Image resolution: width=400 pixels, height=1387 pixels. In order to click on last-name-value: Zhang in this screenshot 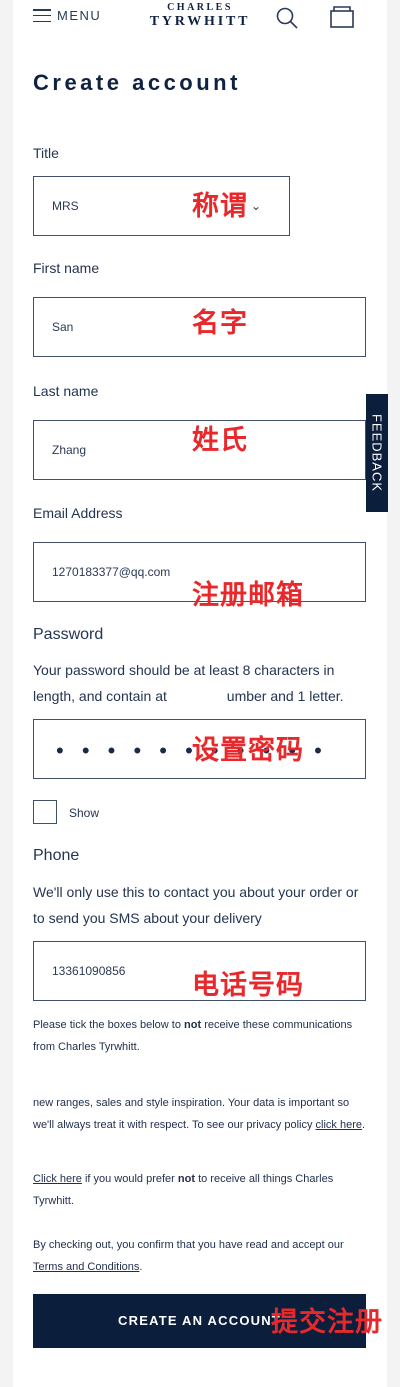, I will do `click(69, 450)`.